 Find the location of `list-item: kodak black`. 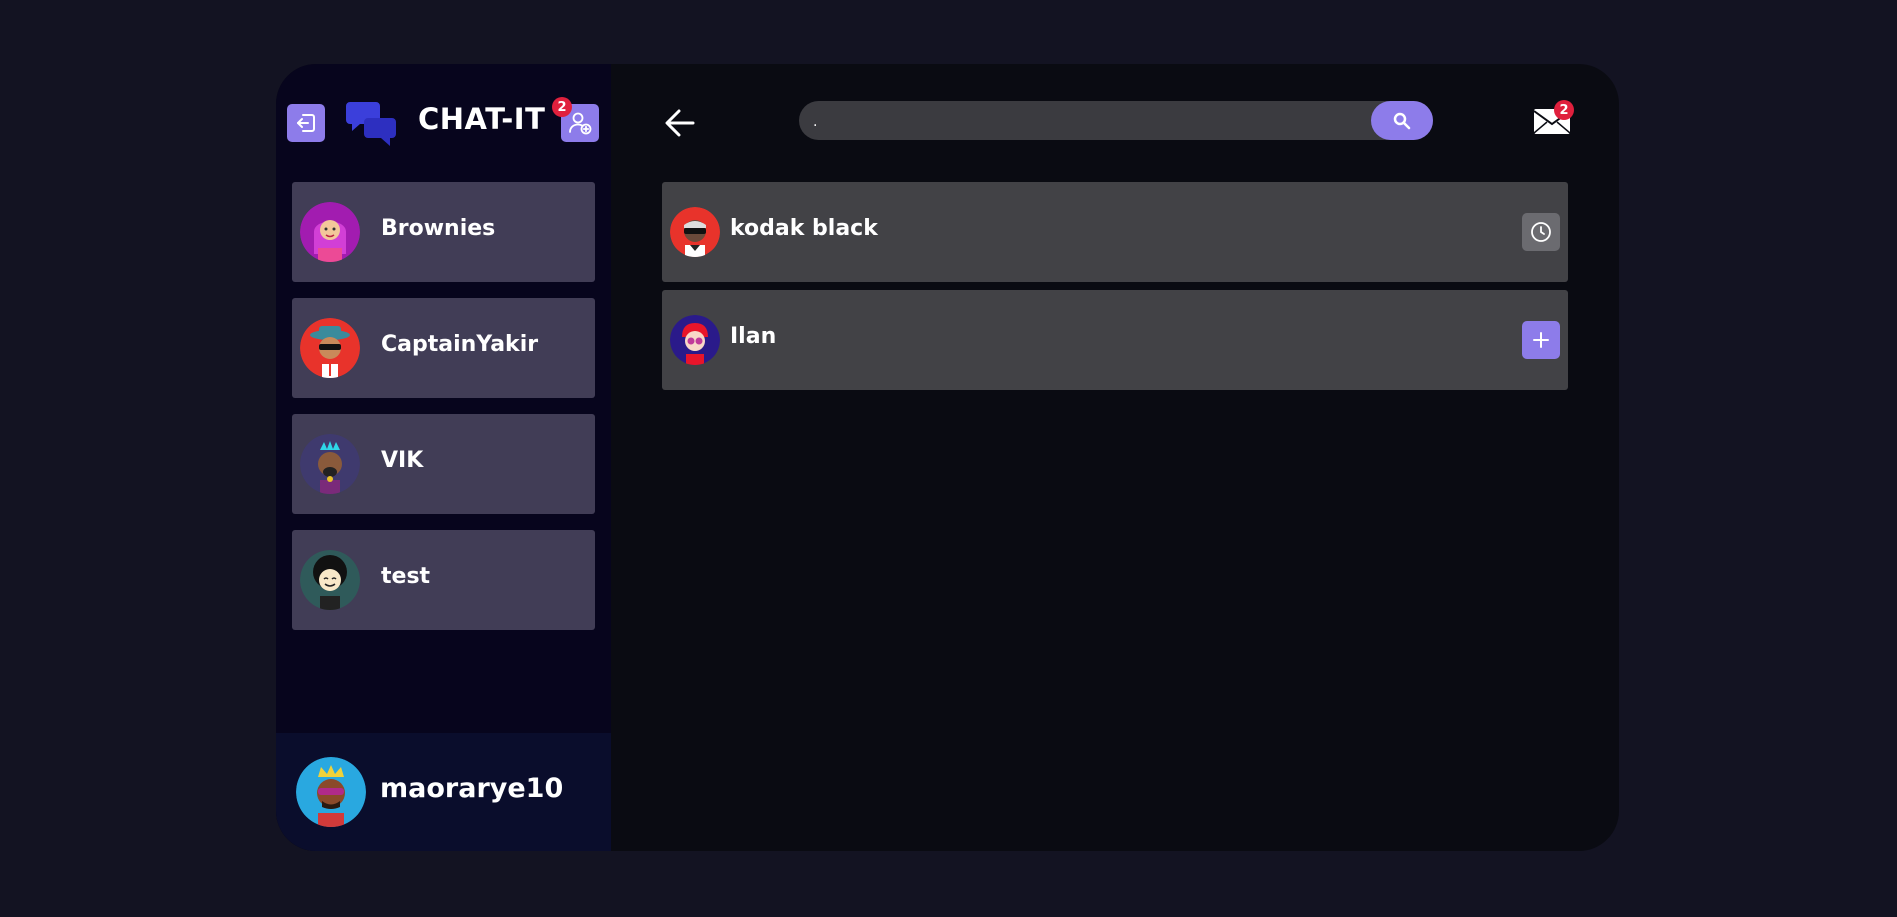

list-item: kodak black is located at coordinates (1115, 232).